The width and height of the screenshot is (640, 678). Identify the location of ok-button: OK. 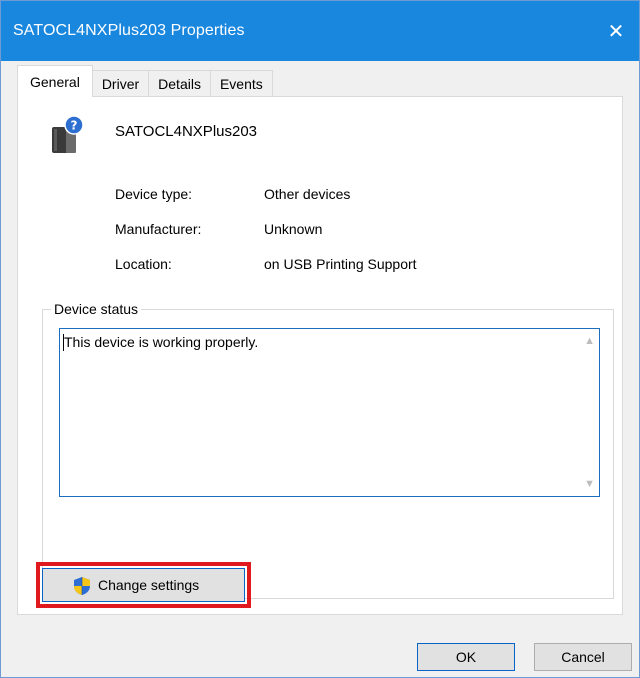
(466, 657).